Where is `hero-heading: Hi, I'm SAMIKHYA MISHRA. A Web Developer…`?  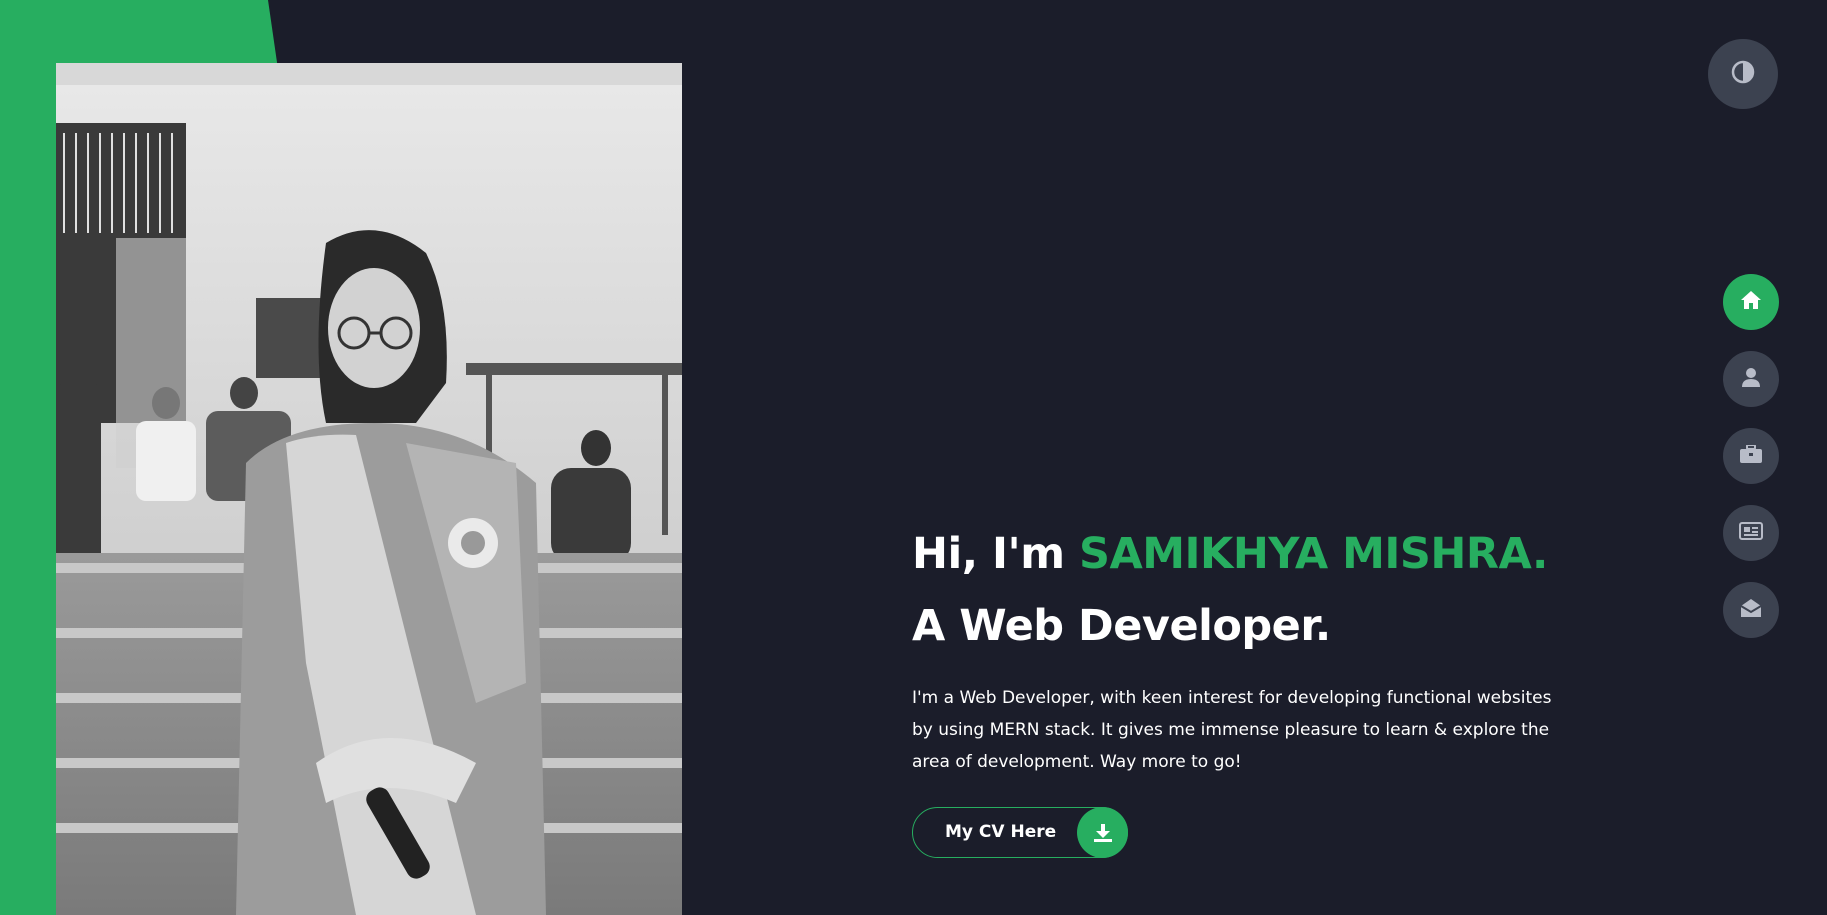
hero-heading: Hi, I'm SAMIKHYA MISHRA. A Web Developer… is located at coordinates (1262, 590).